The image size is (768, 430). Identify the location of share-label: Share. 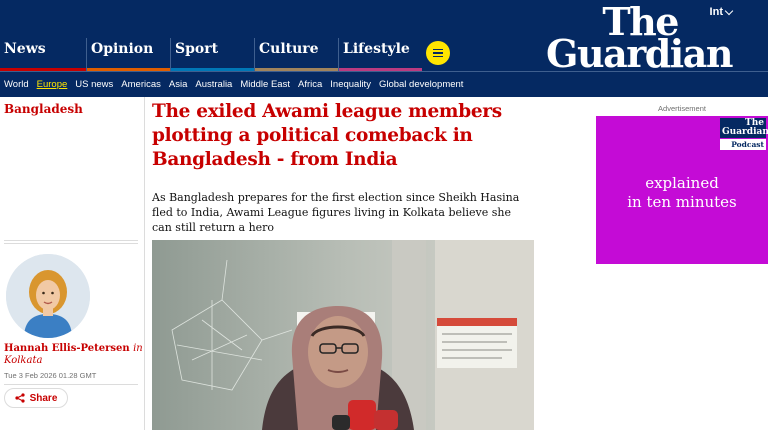
(43, 398).